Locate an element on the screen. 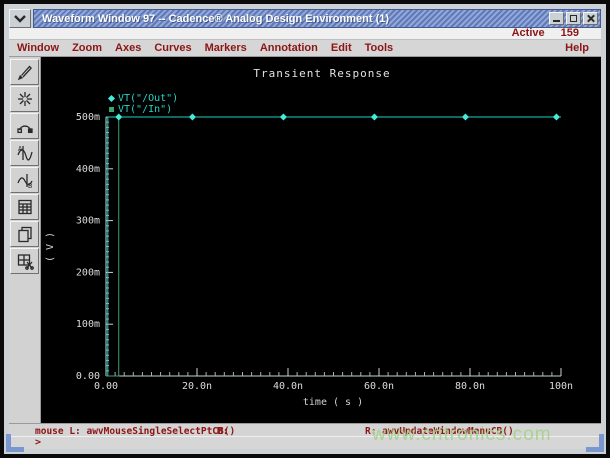 This screenshot has width=610, height=458. svg-text: 500m is located at coordinates (88, 117).